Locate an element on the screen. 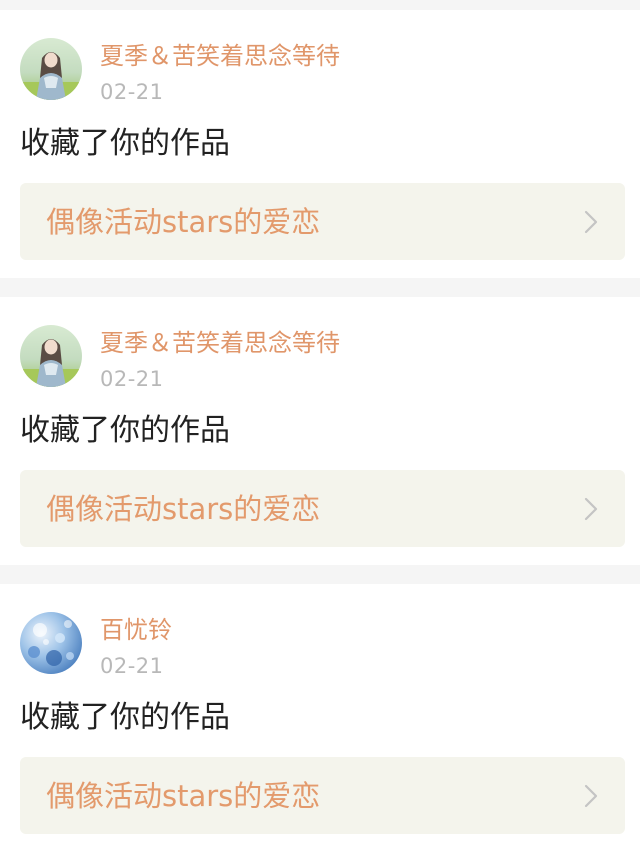 The width and height of the screenshot is (640, 848). username: 百忧铃 is located at coordinates (136, 630).